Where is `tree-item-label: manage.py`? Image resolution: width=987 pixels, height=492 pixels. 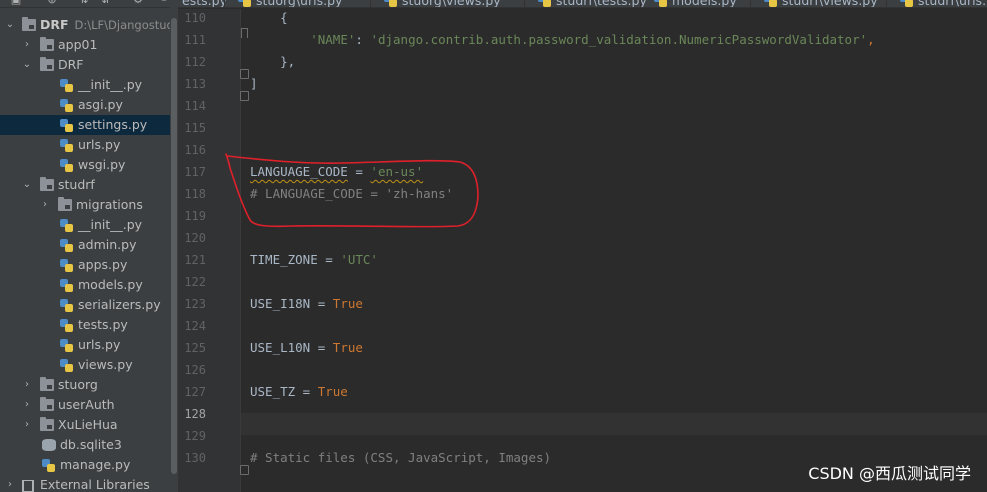 tree-item-label: manage.py is located at coordinates (95, 464).